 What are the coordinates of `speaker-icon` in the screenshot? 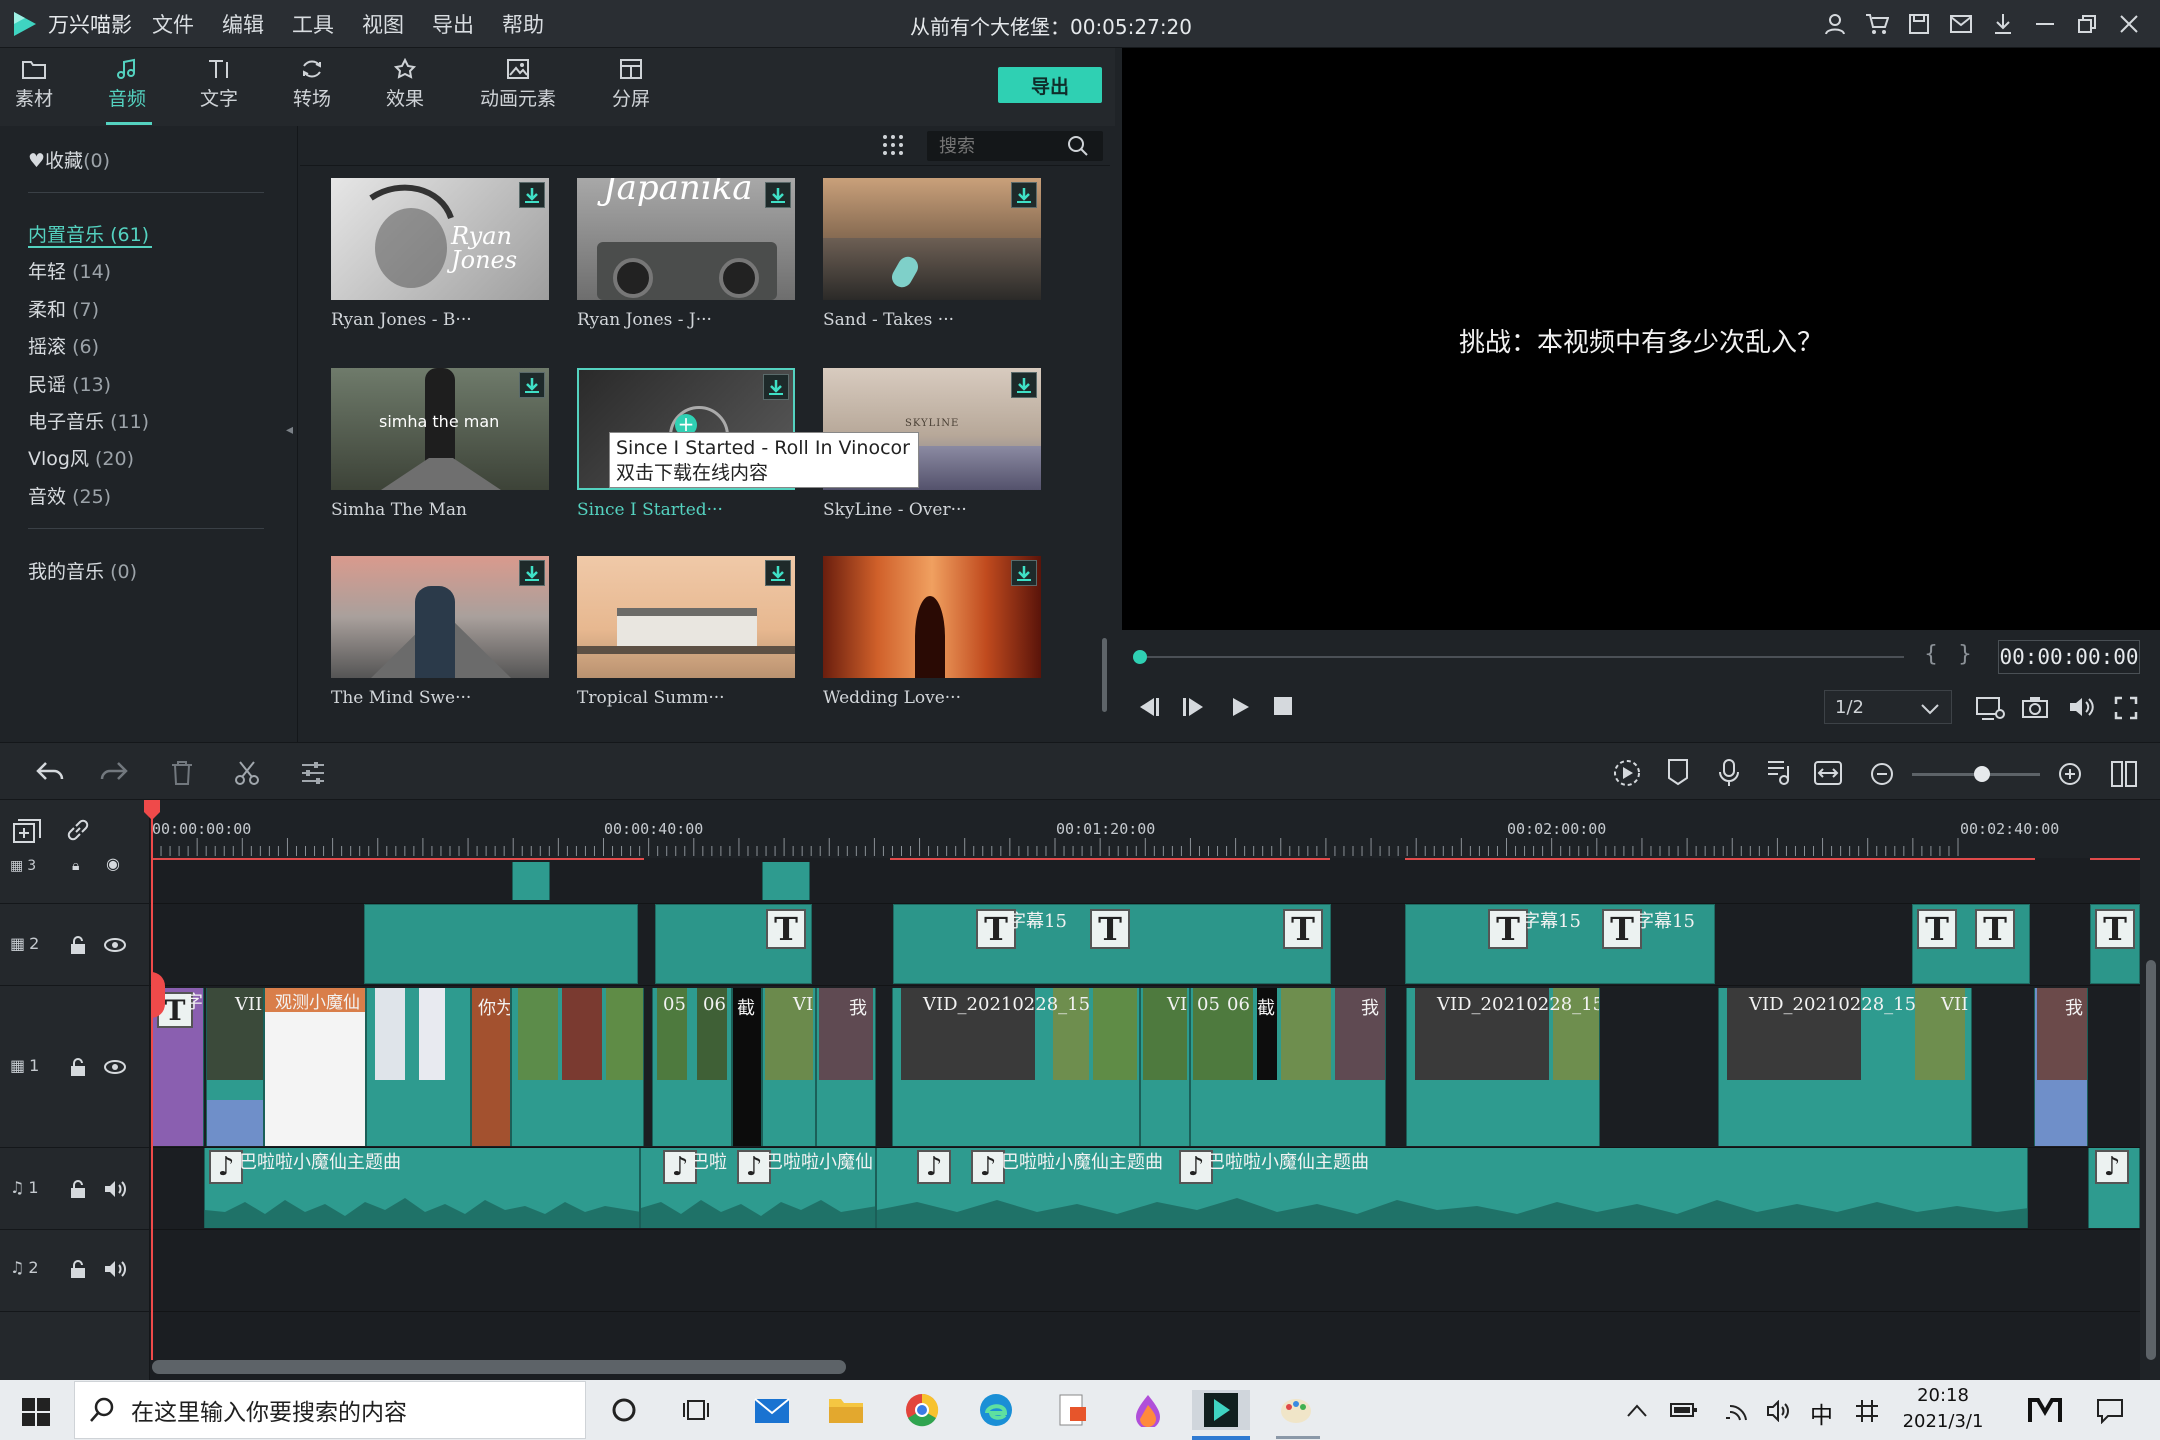 It's located at (116, 1189).